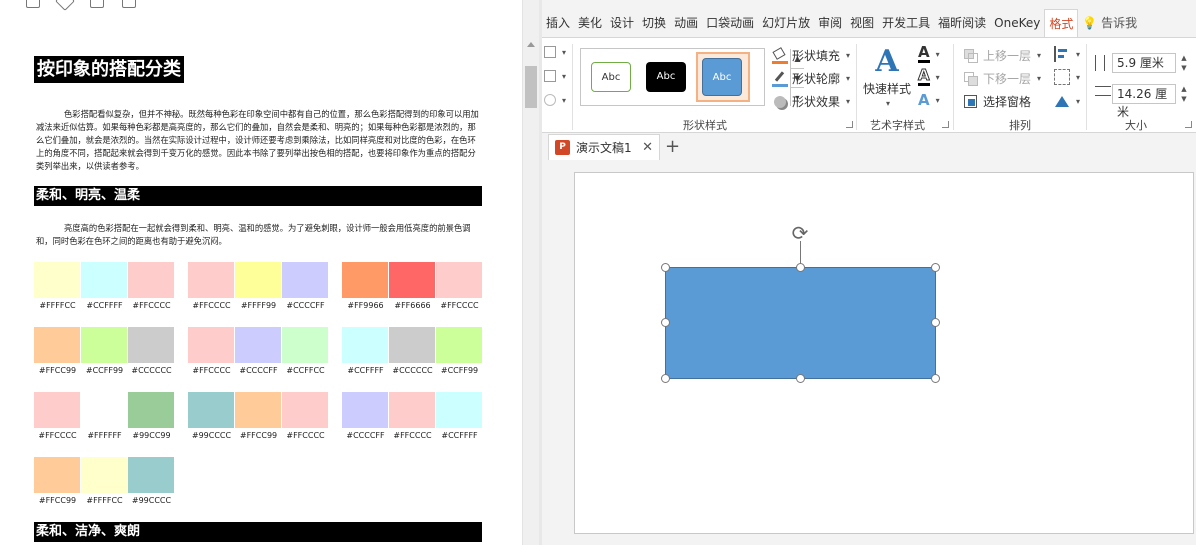 The height and width of the screenshot is (545, 1196). I want to click on shape-style-gallery: Abc Abc Abc ▲ ▼ ▾, so click(692, 77).